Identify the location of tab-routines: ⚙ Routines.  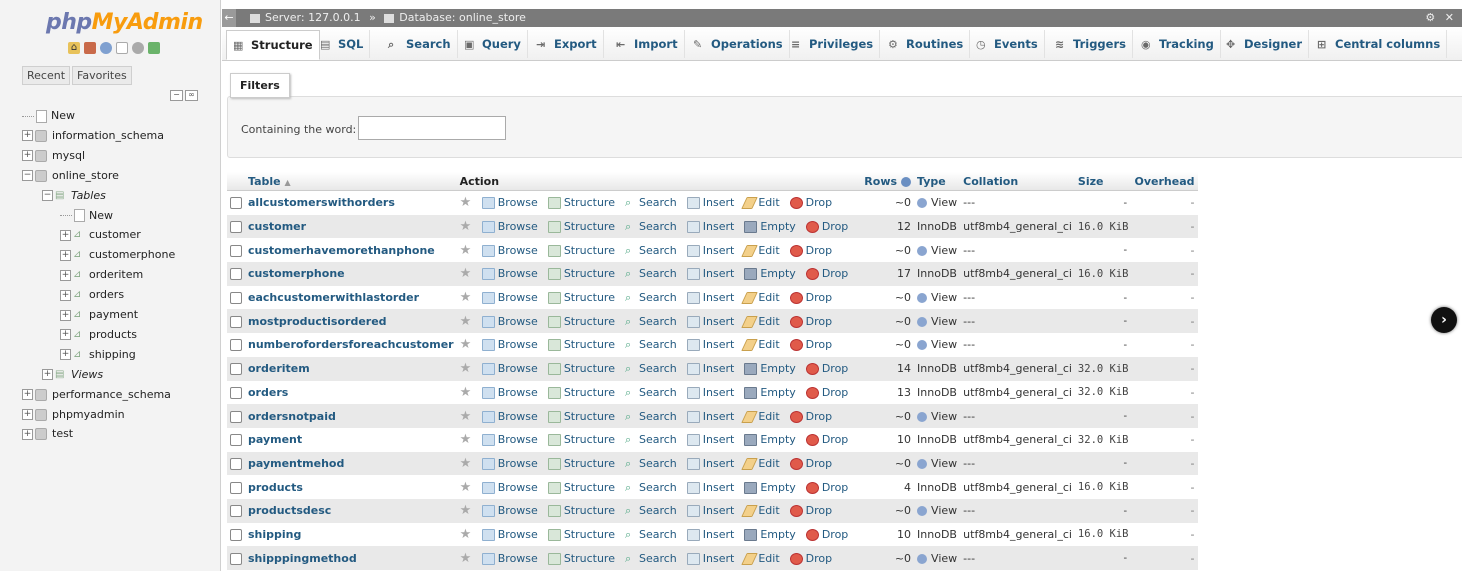
(926, 44).